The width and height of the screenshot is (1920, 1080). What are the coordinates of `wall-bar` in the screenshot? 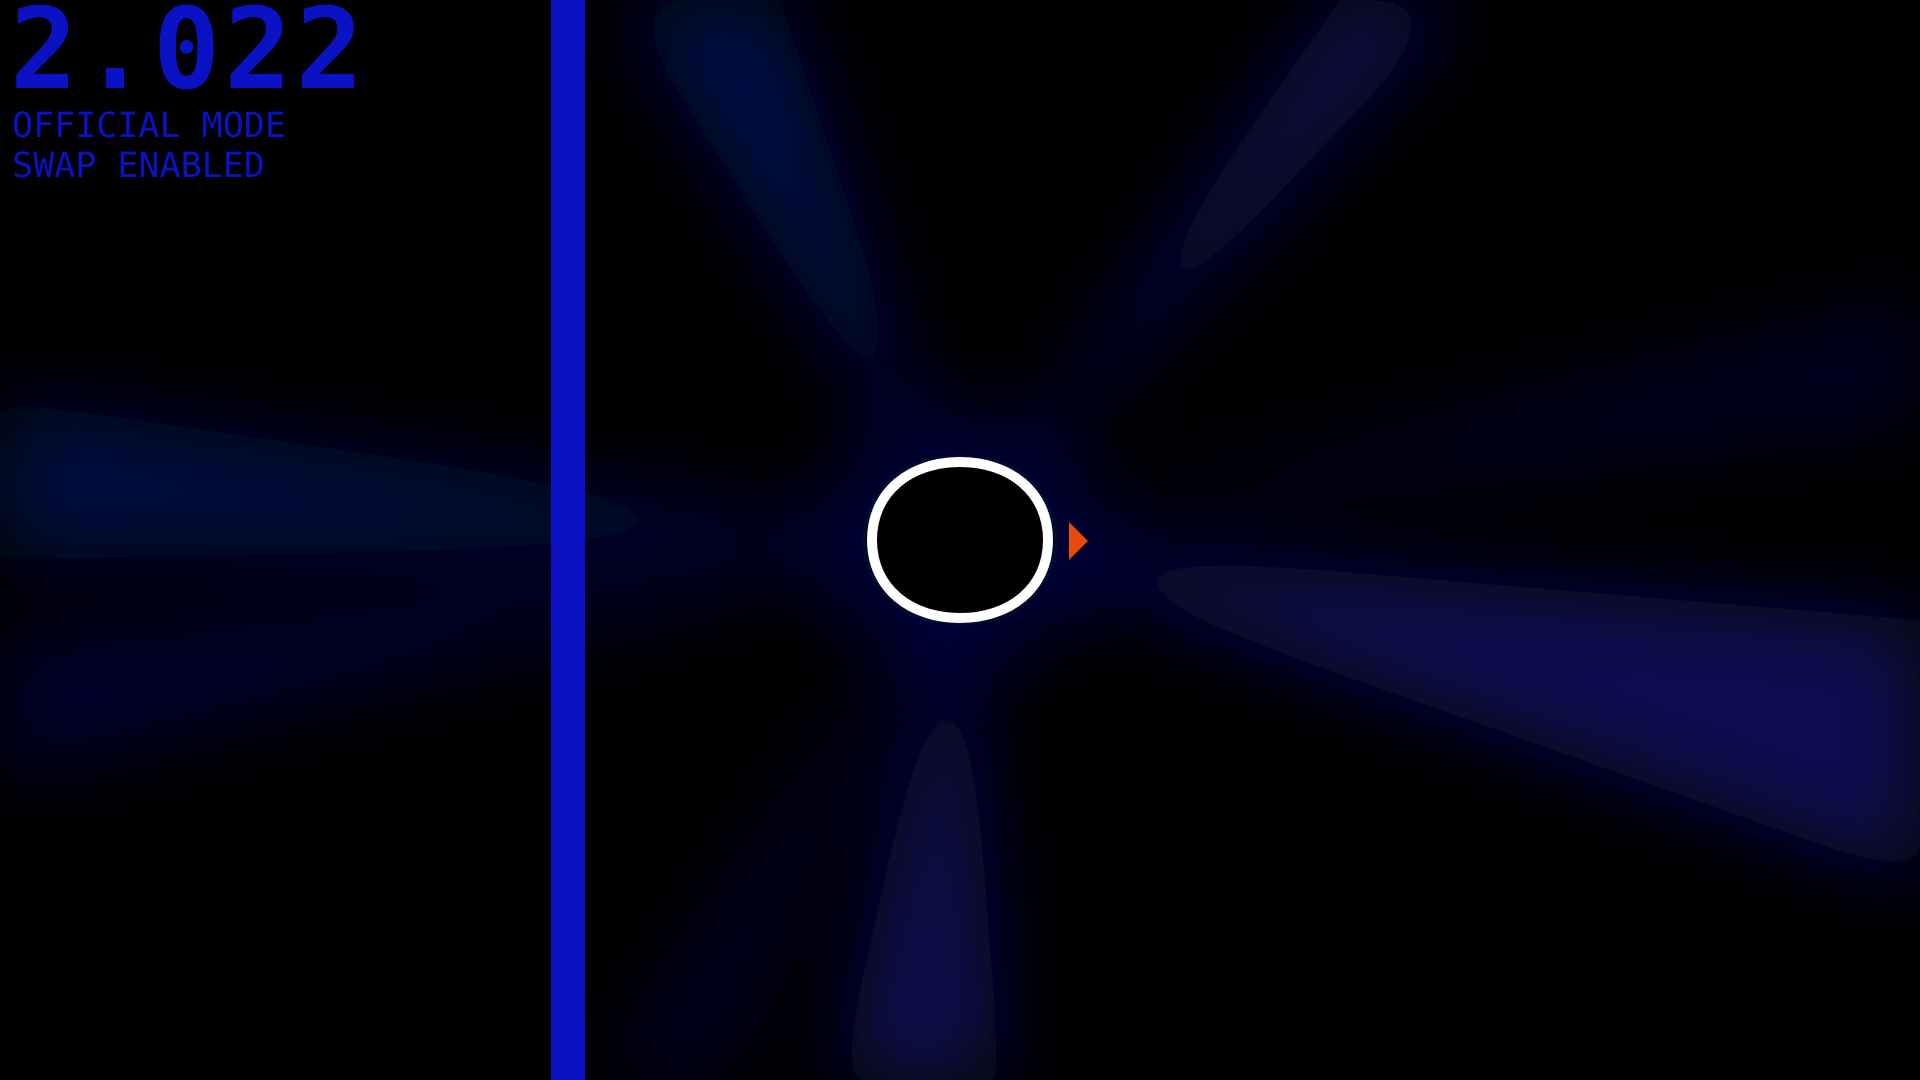 It's located at (568, 540).